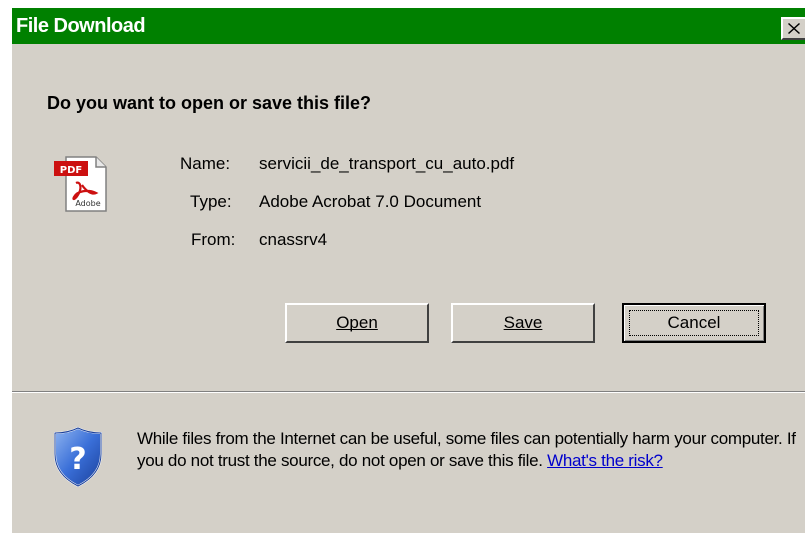 The image size is (805, 533). What do you see at coordinates (211, 201) in the screenshot?
I see `type-label: Type:` at bounding box center [211, 201].